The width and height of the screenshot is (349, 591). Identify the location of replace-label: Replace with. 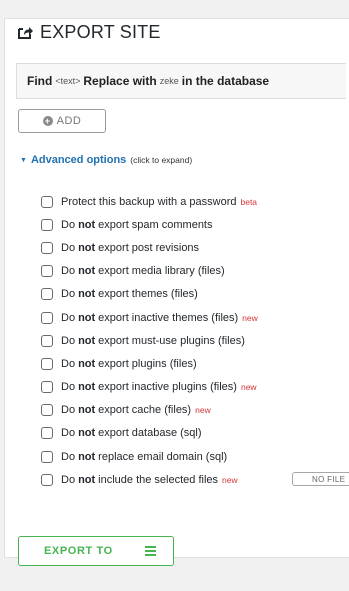
(120, 81).